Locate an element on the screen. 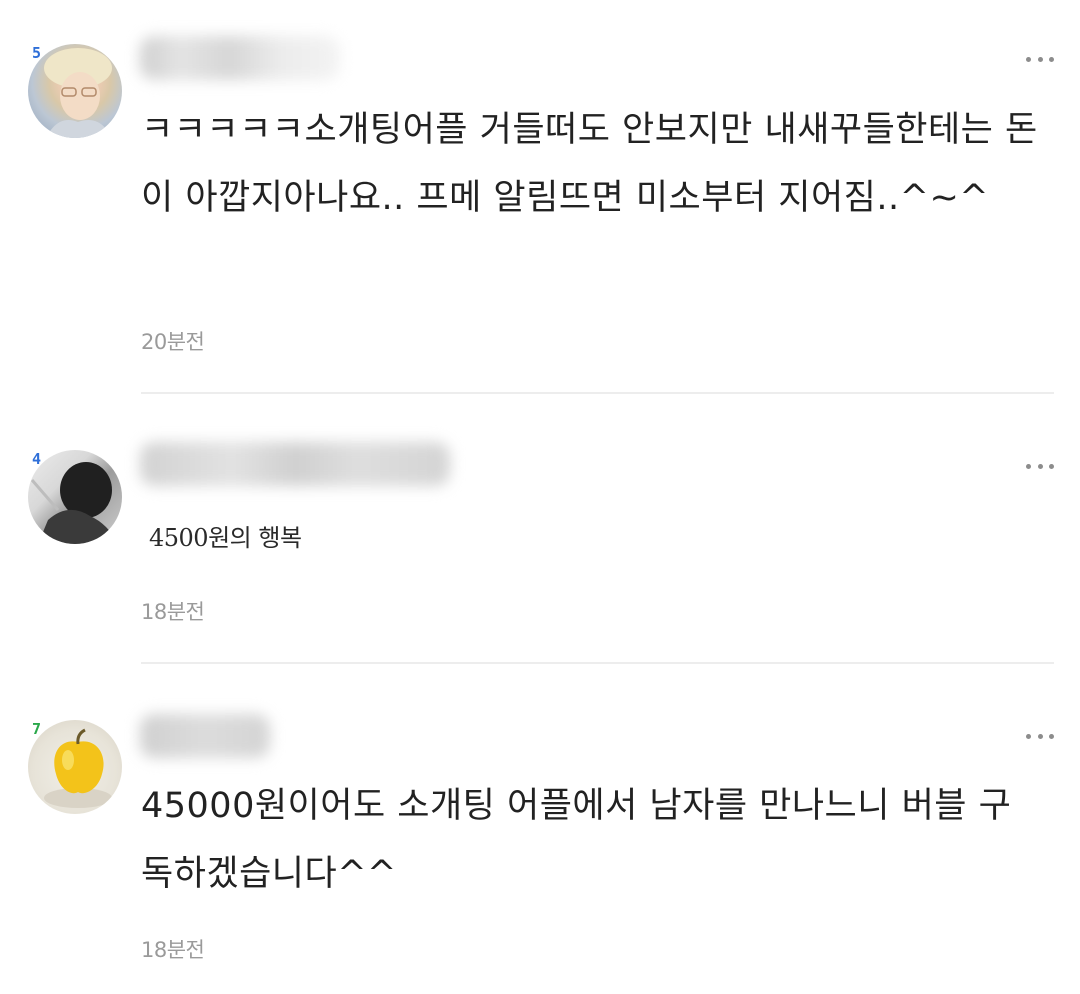 Image resolution: width=1080 pixels, height=994 pixels. comment-time: 20분전 is located at coordinates (173, 342).